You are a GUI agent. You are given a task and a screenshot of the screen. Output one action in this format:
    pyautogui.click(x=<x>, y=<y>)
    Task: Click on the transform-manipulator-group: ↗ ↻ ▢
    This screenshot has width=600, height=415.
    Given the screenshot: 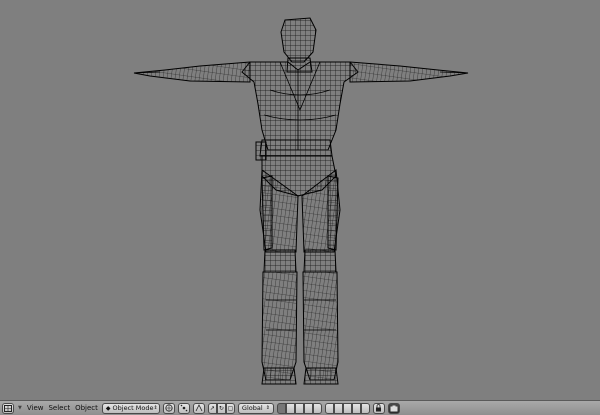 What is the action you would take?
    pyautogui.click(x=221, y=408)
    